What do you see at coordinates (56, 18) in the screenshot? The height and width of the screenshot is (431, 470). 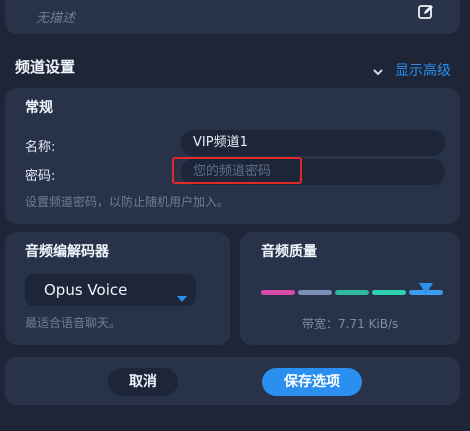 I see `description-text: 无描述` at bounding box center [56, 18].